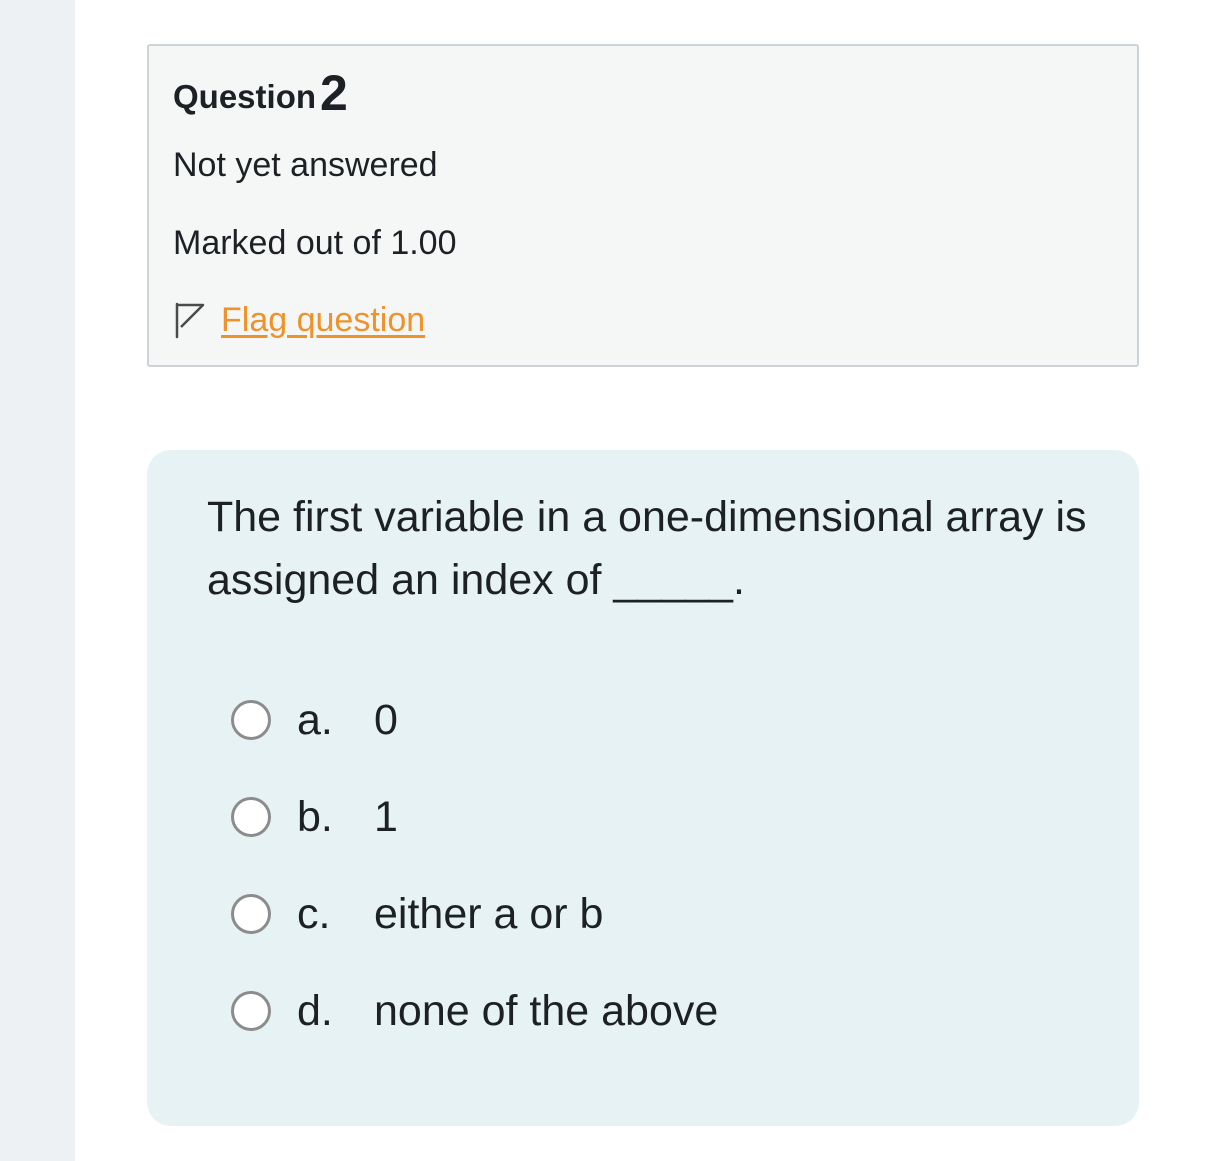 The image size is (1220, 1161). What do you see at coordinates (37, 580) in the screenshot?
I see `left-sidebar-strip` at bounding box center [37, 580].